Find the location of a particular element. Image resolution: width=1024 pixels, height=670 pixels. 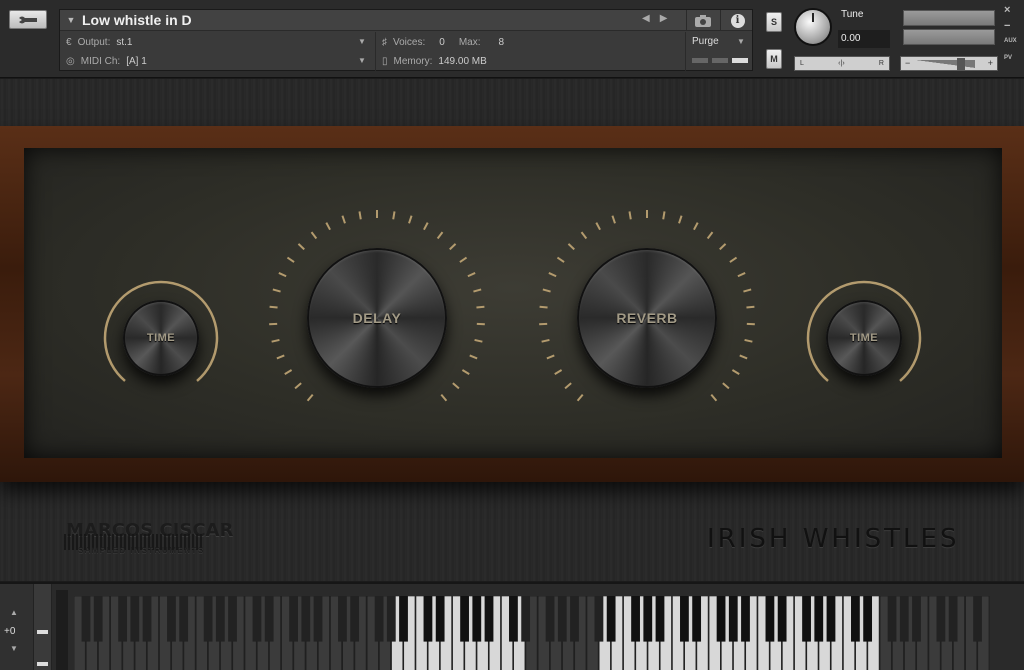

voices-display: ♯ Voices: 0 Max: 8 is located at coordinates (443, 42).